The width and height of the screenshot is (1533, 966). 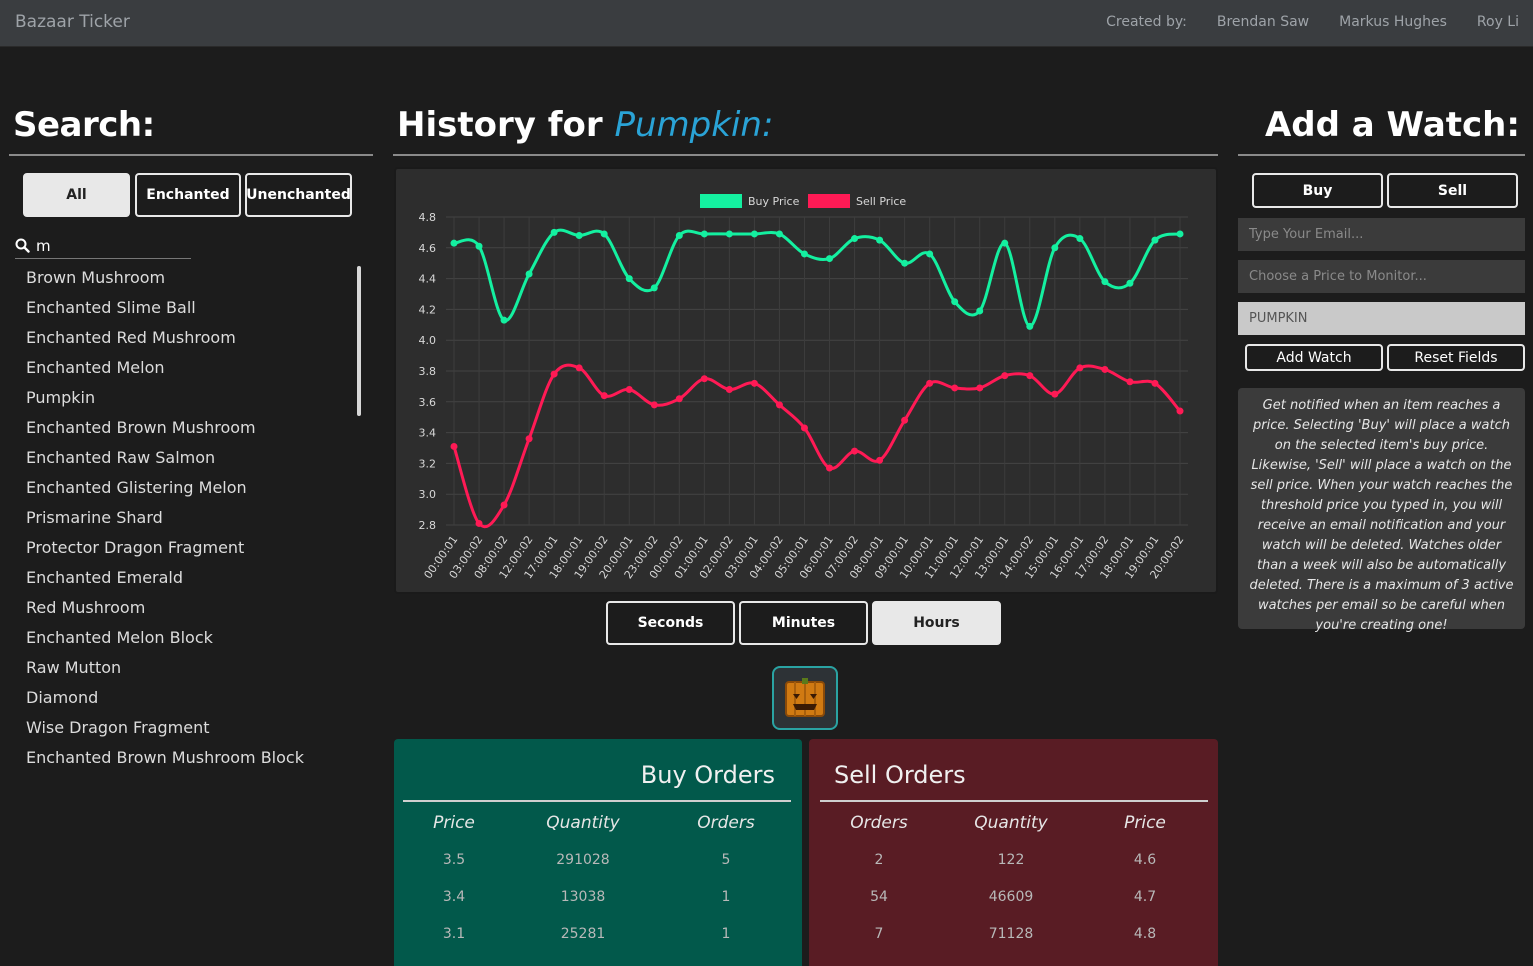 I want to click on list-item: Enchanted Brown Mushroom Block, so click(x=186, y=759).